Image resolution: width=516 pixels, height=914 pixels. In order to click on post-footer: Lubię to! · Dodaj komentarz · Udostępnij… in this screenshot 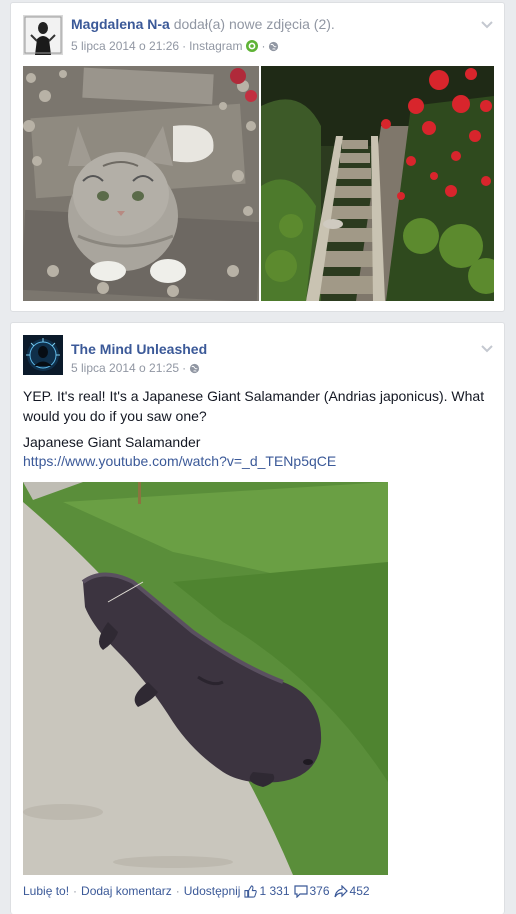, I will do `click(196, 891)`.